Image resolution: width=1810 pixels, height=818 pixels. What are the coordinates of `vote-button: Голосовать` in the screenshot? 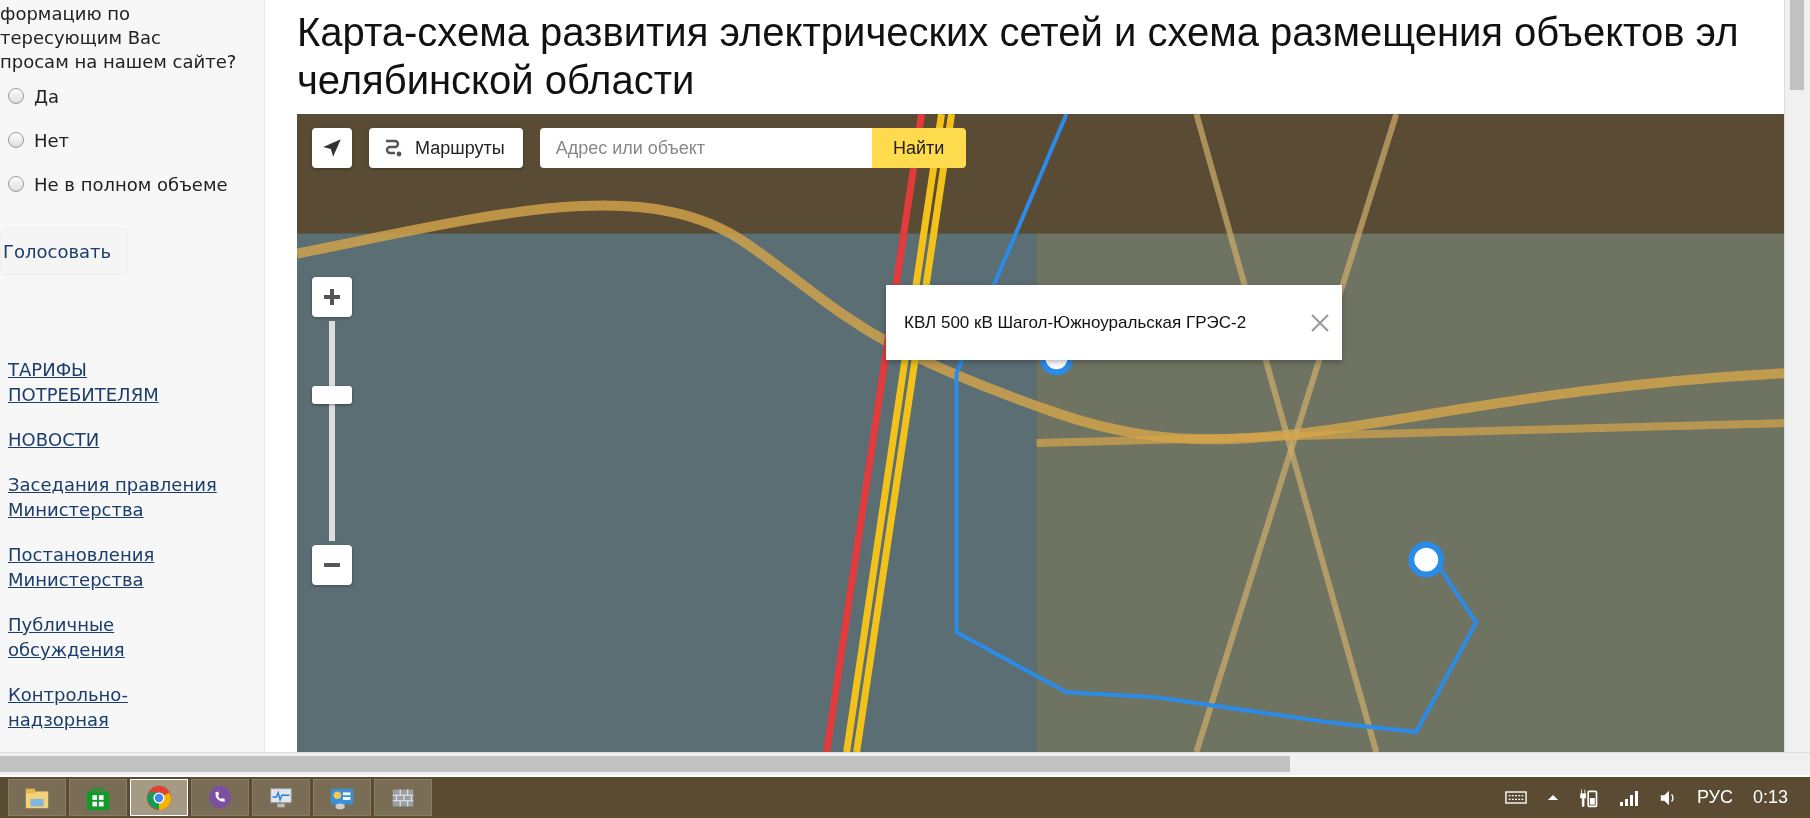 It's located at (64, 251).